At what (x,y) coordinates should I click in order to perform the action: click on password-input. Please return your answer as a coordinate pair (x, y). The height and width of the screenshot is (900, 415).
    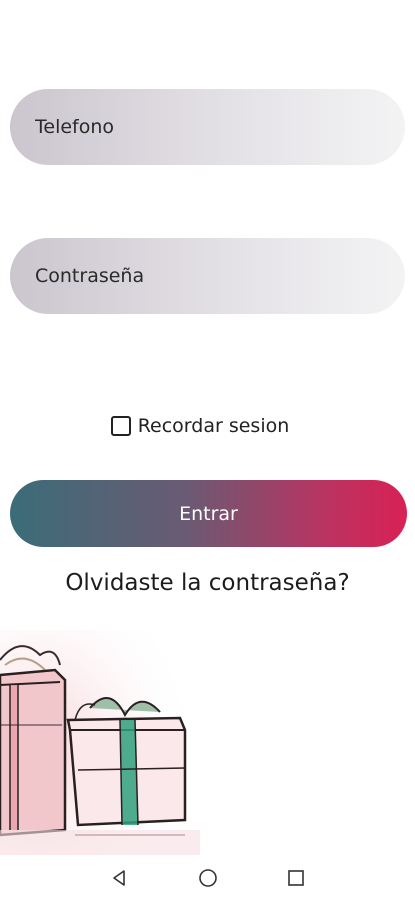
    Looking at the image, I should click on (205, 276).